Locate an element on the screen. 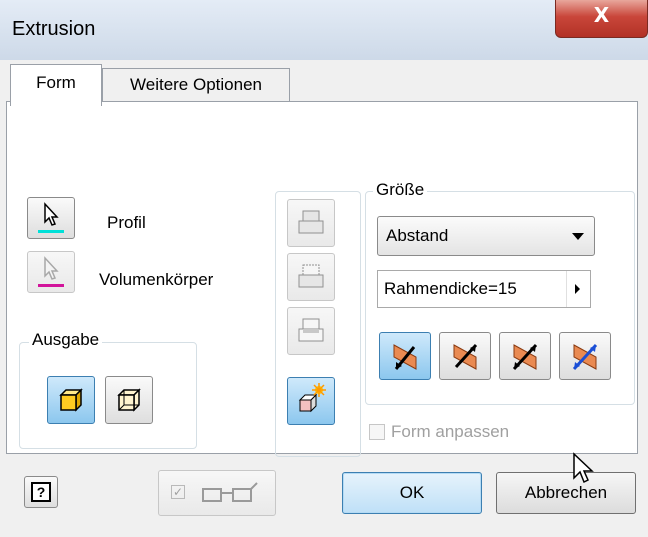 The height and width of the screenshot is (537, 648). window-title: Extrusion is located at coordinates (54, 29).